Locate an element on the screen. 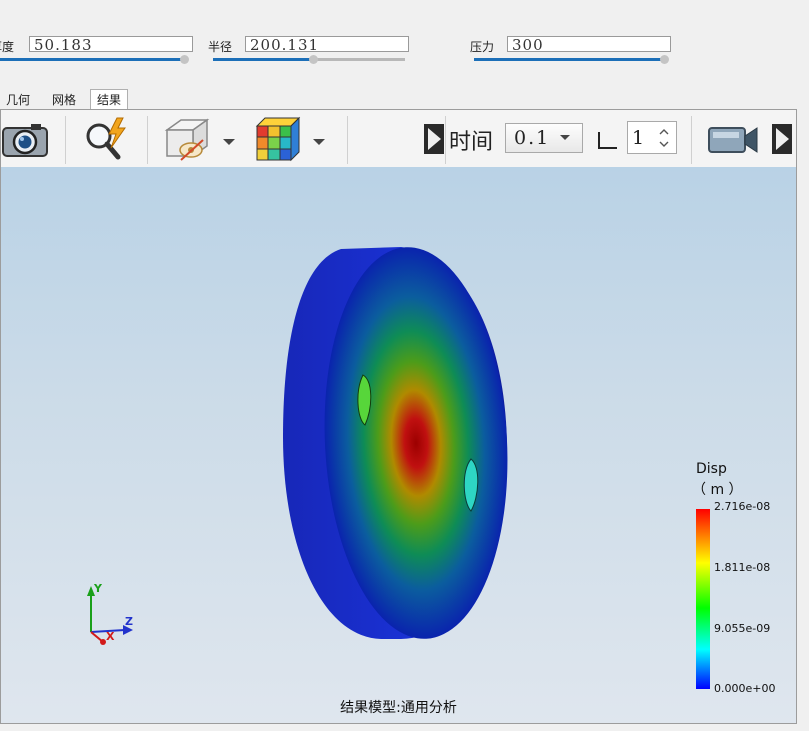 This screenshot has height=731, width=809. param-thickness-slider is located at coordinates (94, 59).